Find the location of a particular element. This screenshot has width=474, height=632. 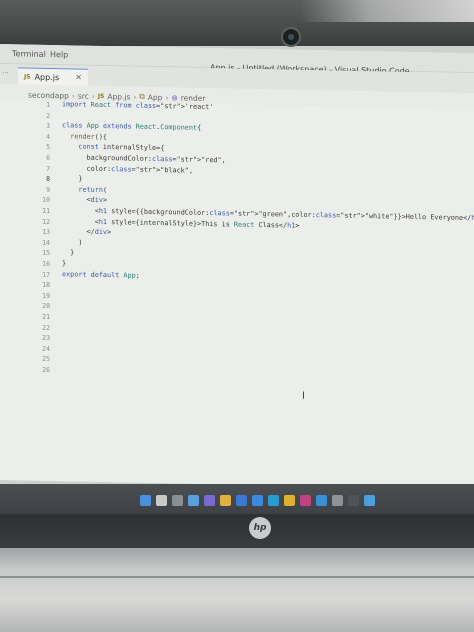

text-cursor-icon: I is located at coordinates (303, 396).